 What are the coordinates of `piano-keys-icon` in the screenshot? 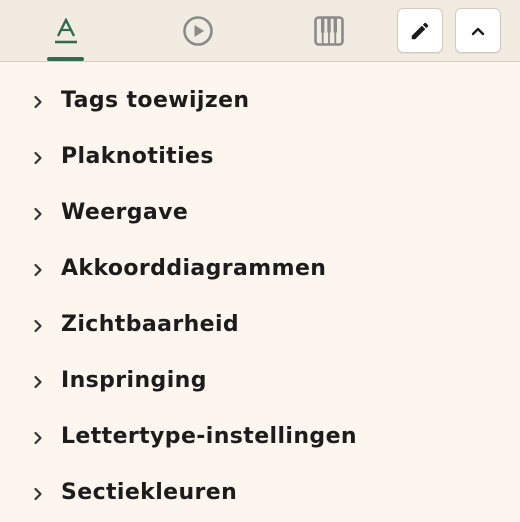 It's located at (329, 30).